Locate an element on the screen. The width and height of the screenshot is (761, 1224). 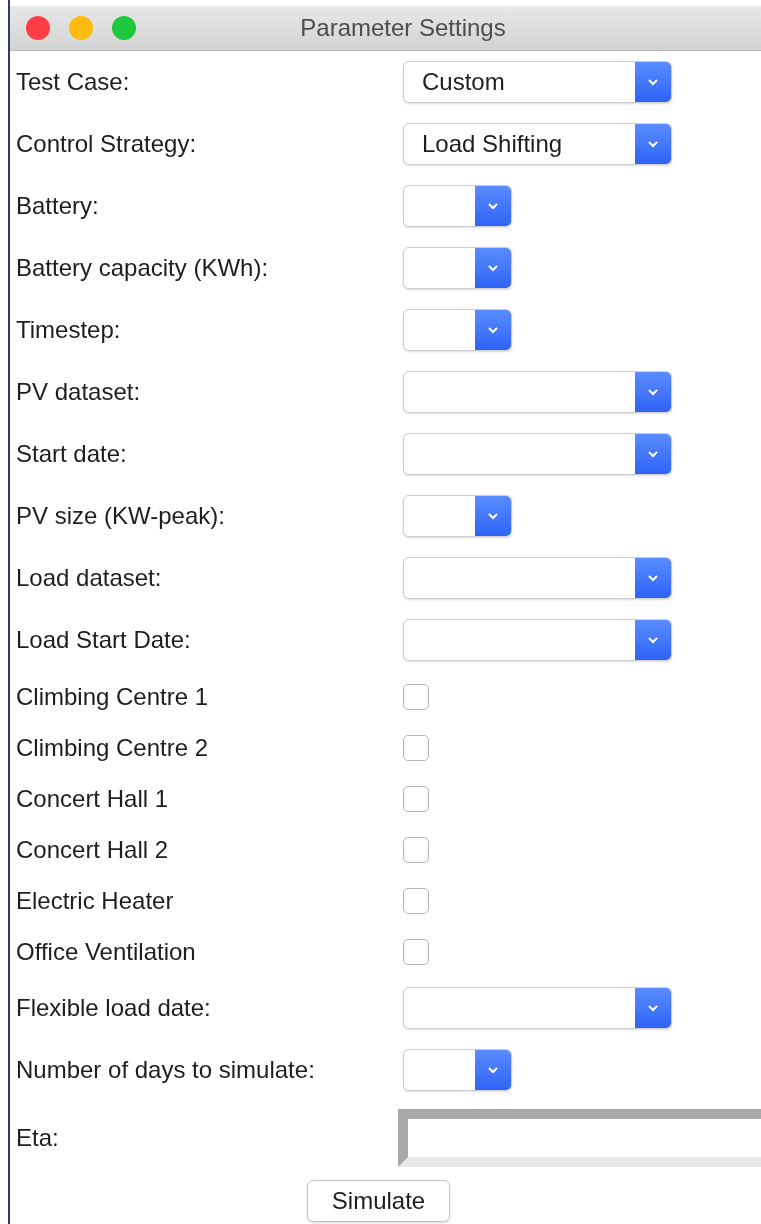
dropdown: Custom is located at coordinates (537, 82).